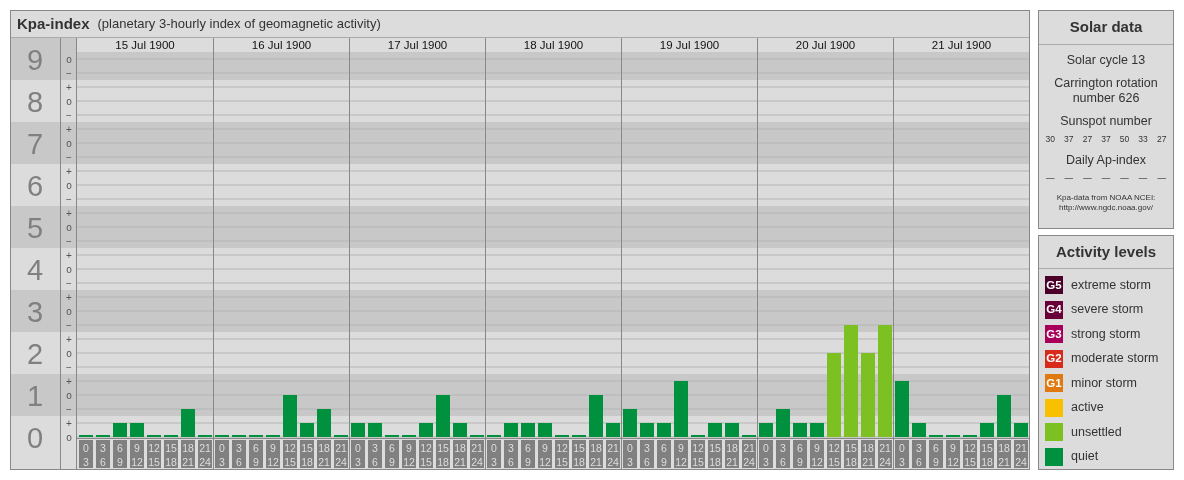 The height and width of the screenshot is (480, 1184). I want to click on level-swatch: G4, so click(1054, 309).